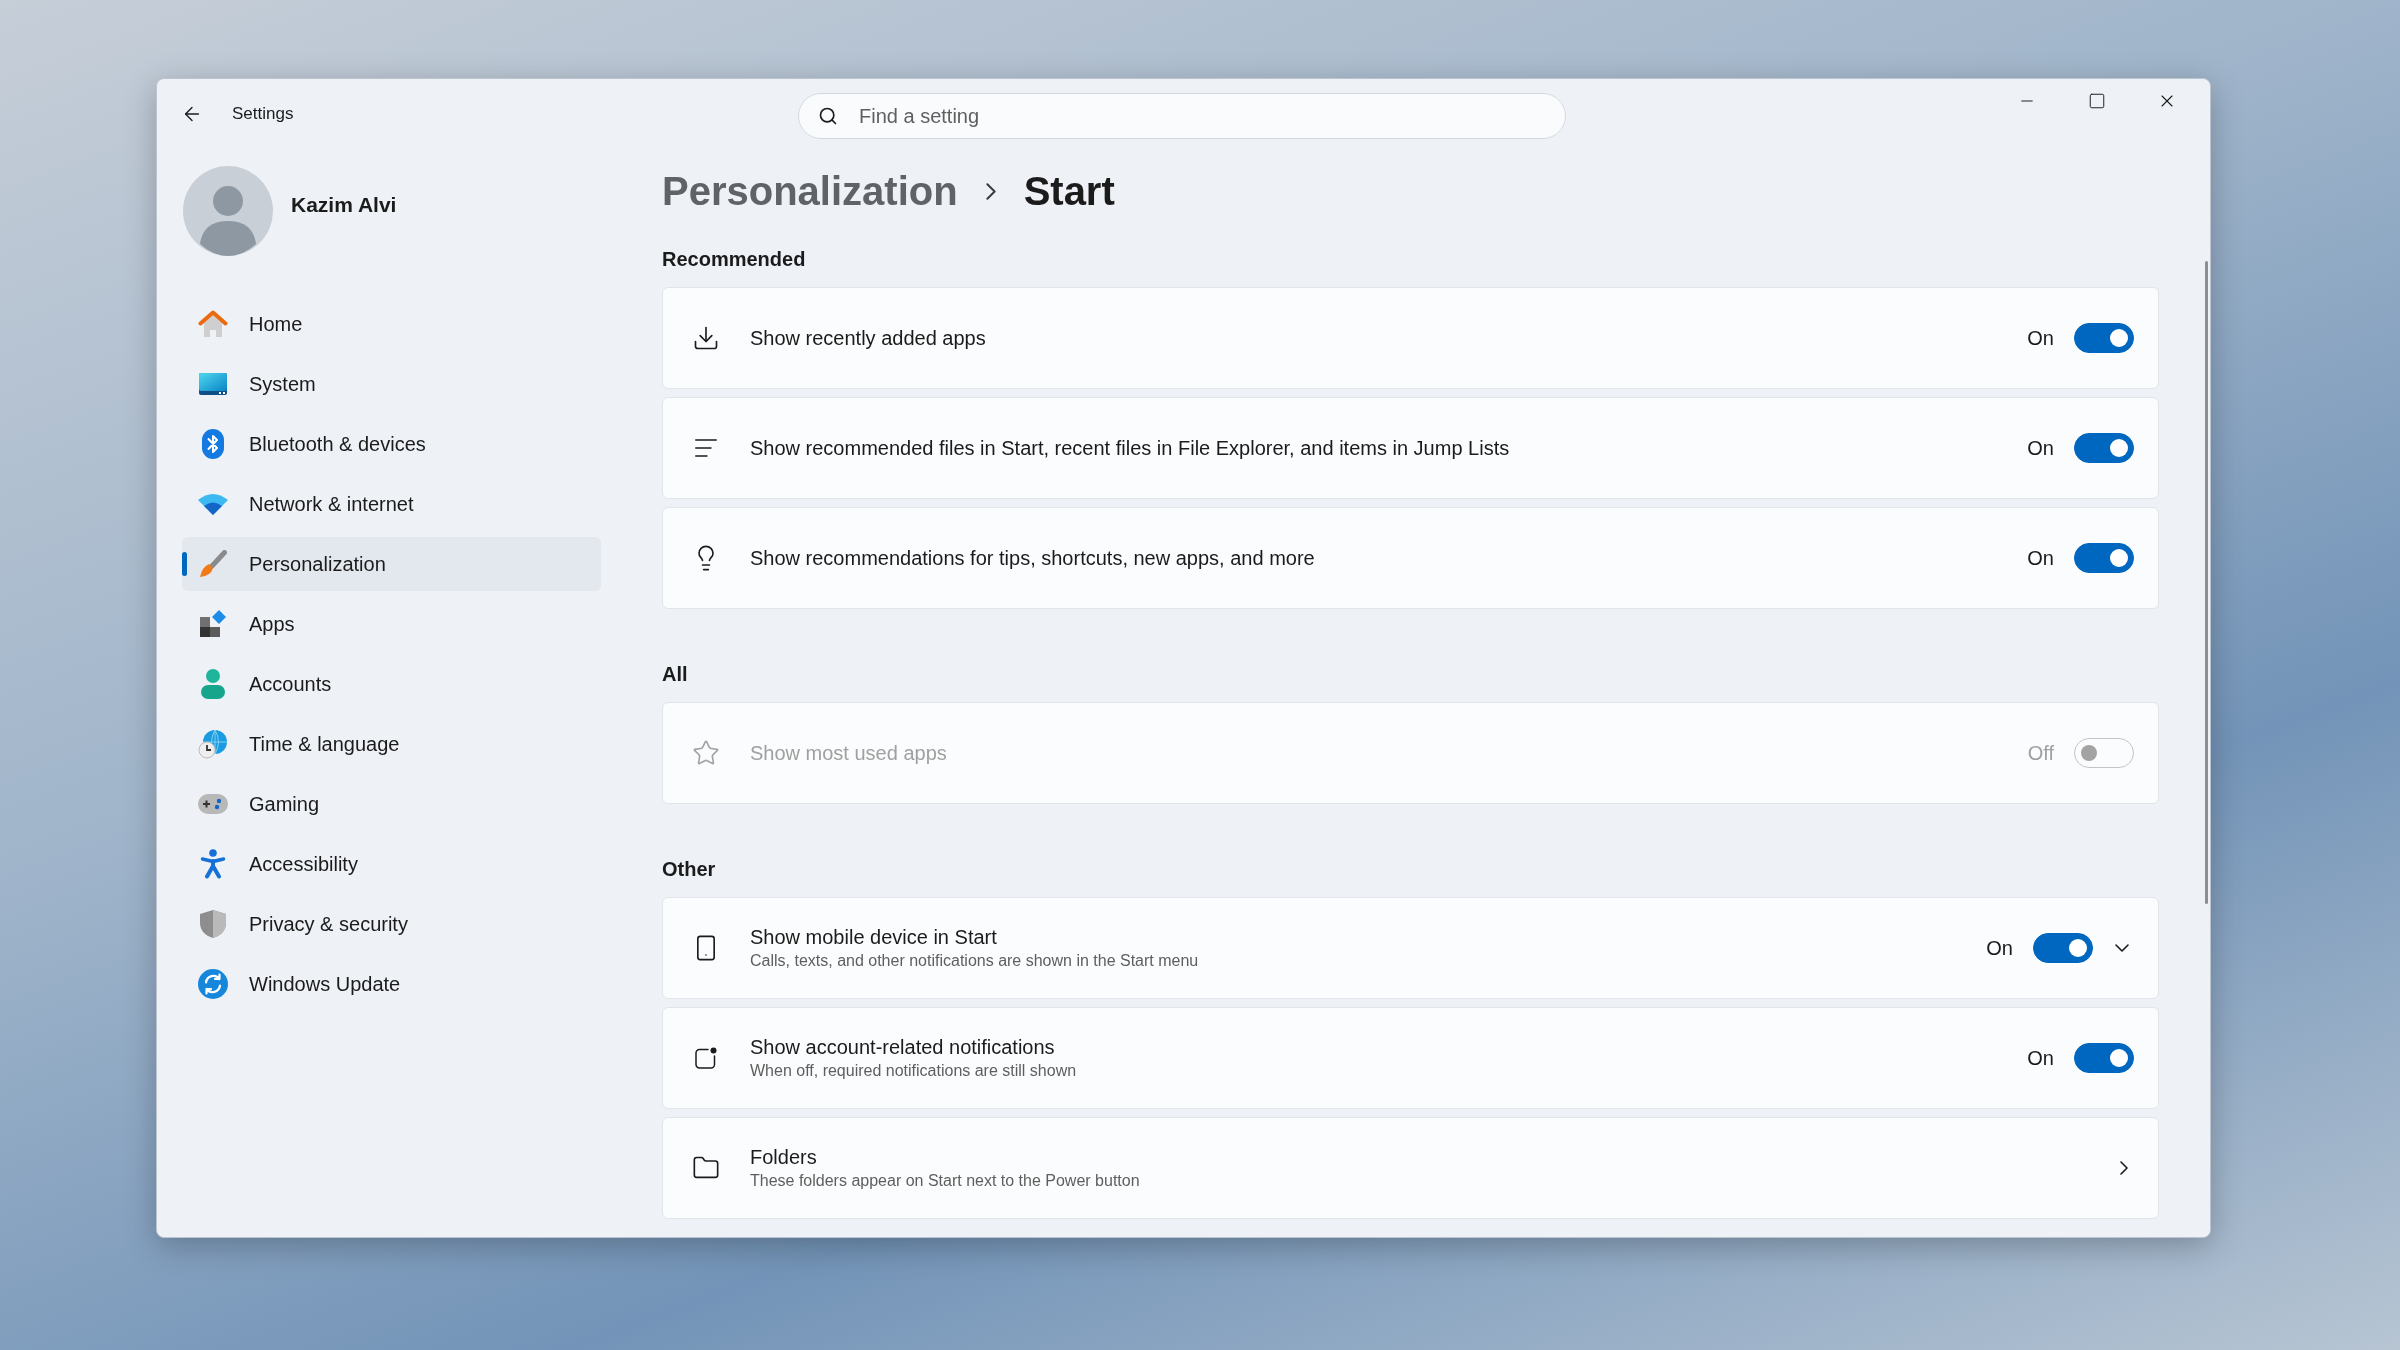 The height and width of the screenshot is (1350, 2400). Describe the element at coordinates (213, 624) in the screenshot. I see `apps-grid-icon` at that location.